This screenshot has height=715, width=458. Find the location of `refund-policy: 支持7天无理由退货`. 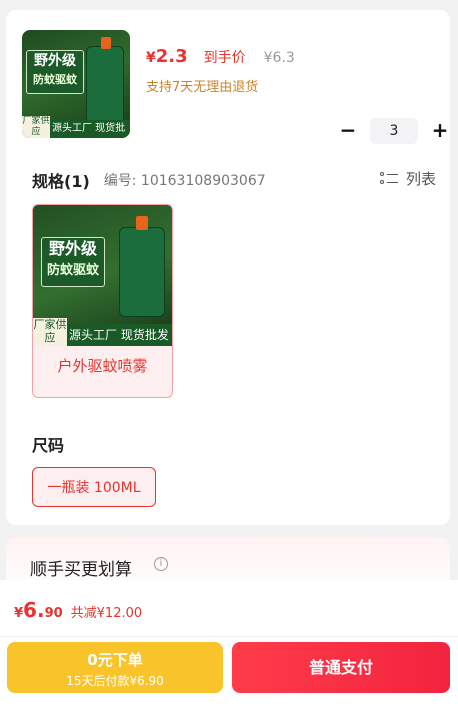

refund-policy: 支持7天无理由退货 is located at coordinates (202, 87).